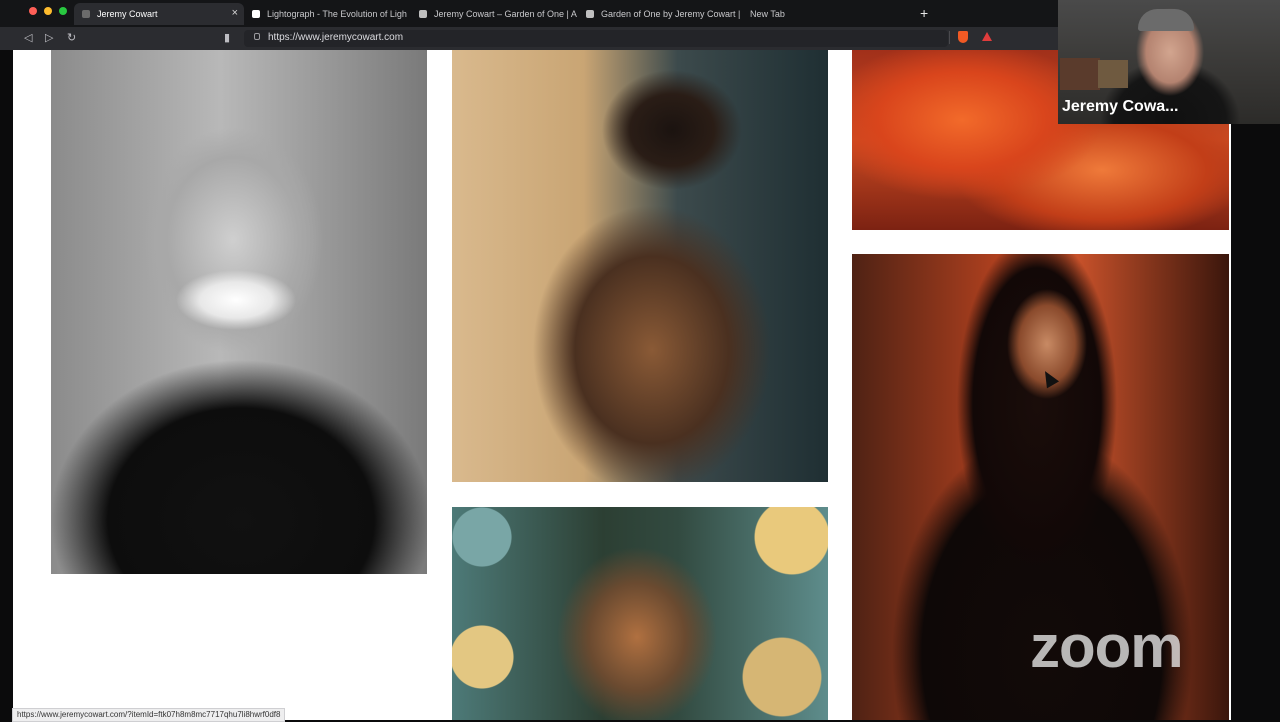 The height and width of the screenshot is (722, 1280). What do you see at coordinates (924, 13) in the screenshot?
I see `new-tab-button: +` at bounding box center [924, 13].